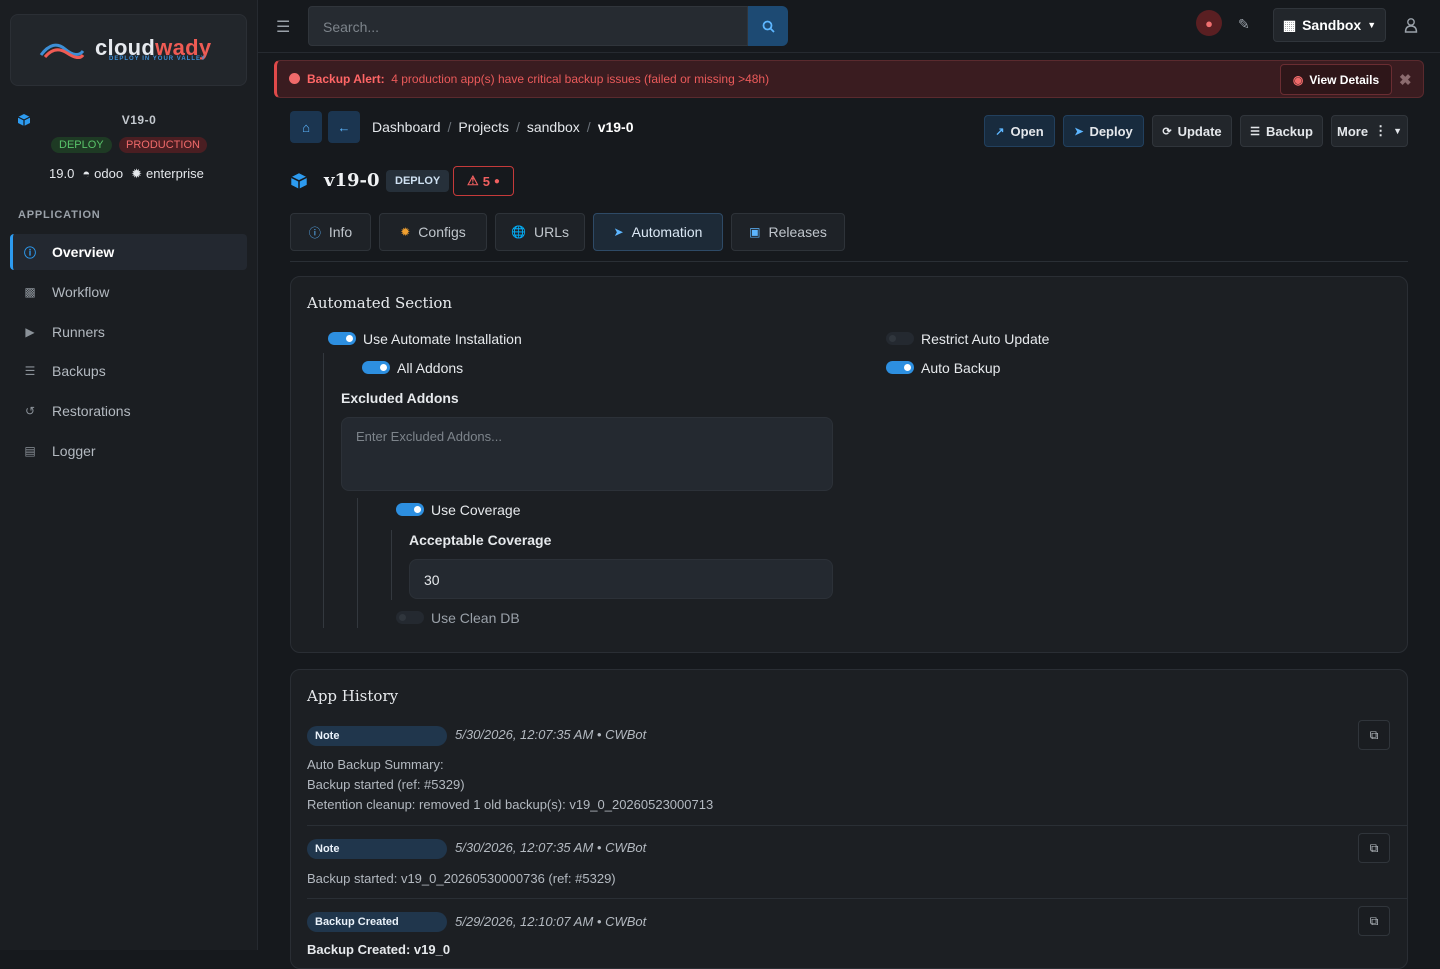  I want to click on warning-icon: ⚠, so click(473, 180).